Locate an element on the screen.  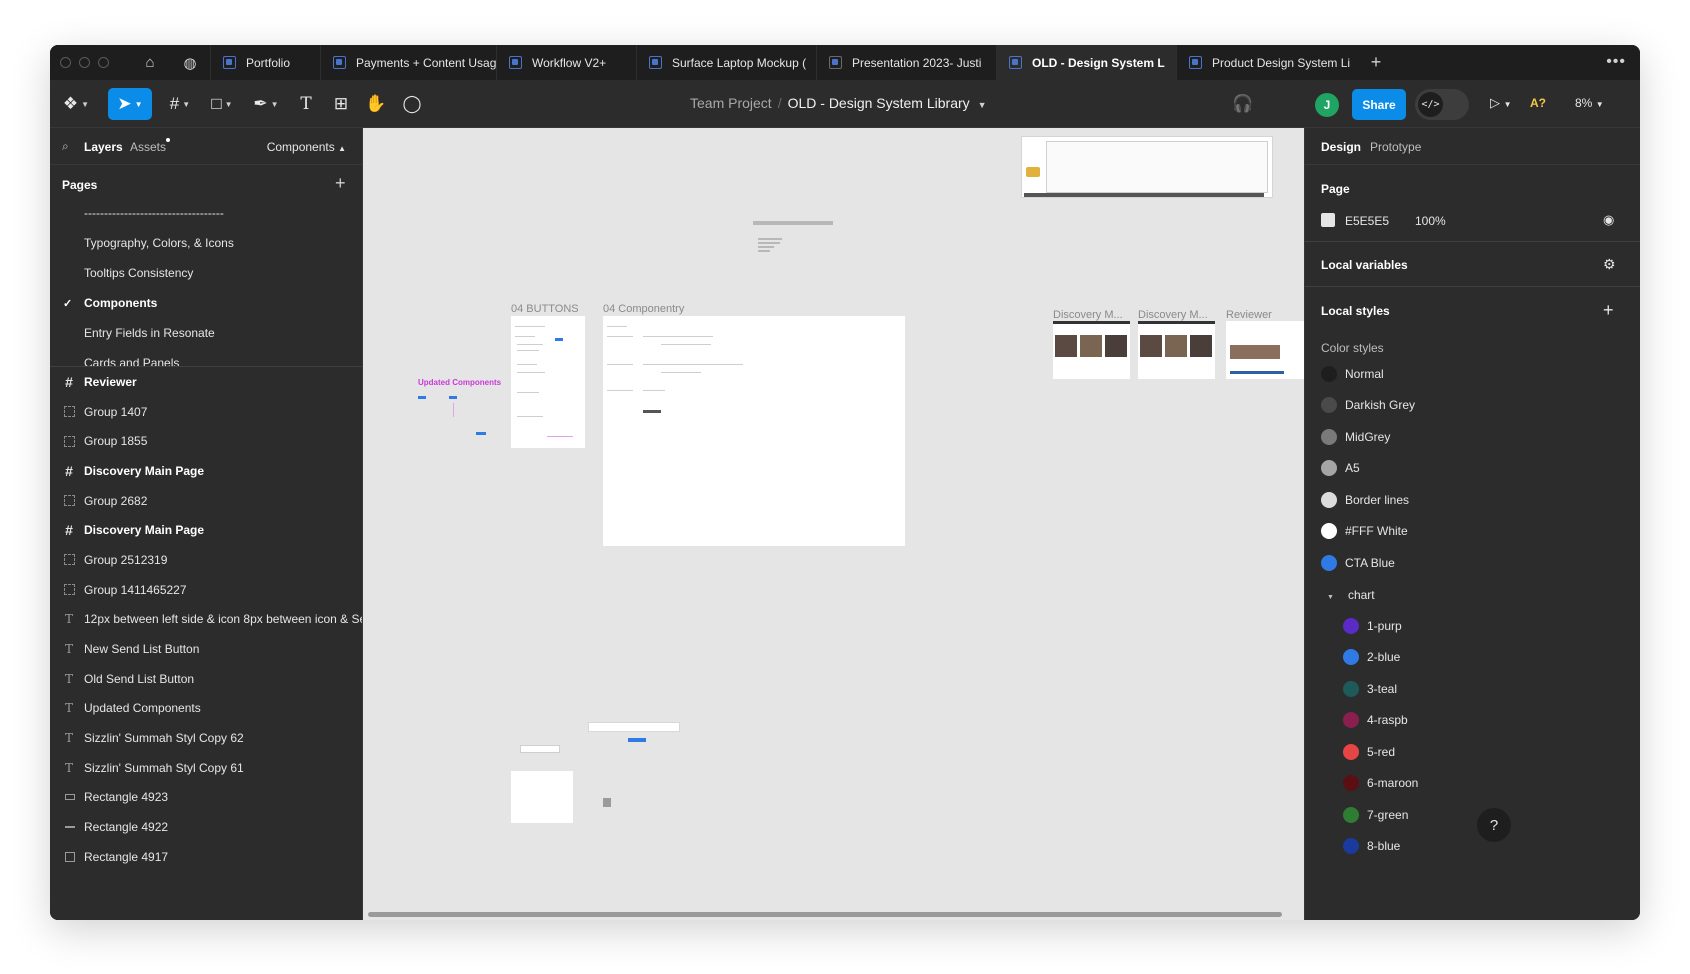
color-style-item: #FFF White is located at coordinates (1364, 531).